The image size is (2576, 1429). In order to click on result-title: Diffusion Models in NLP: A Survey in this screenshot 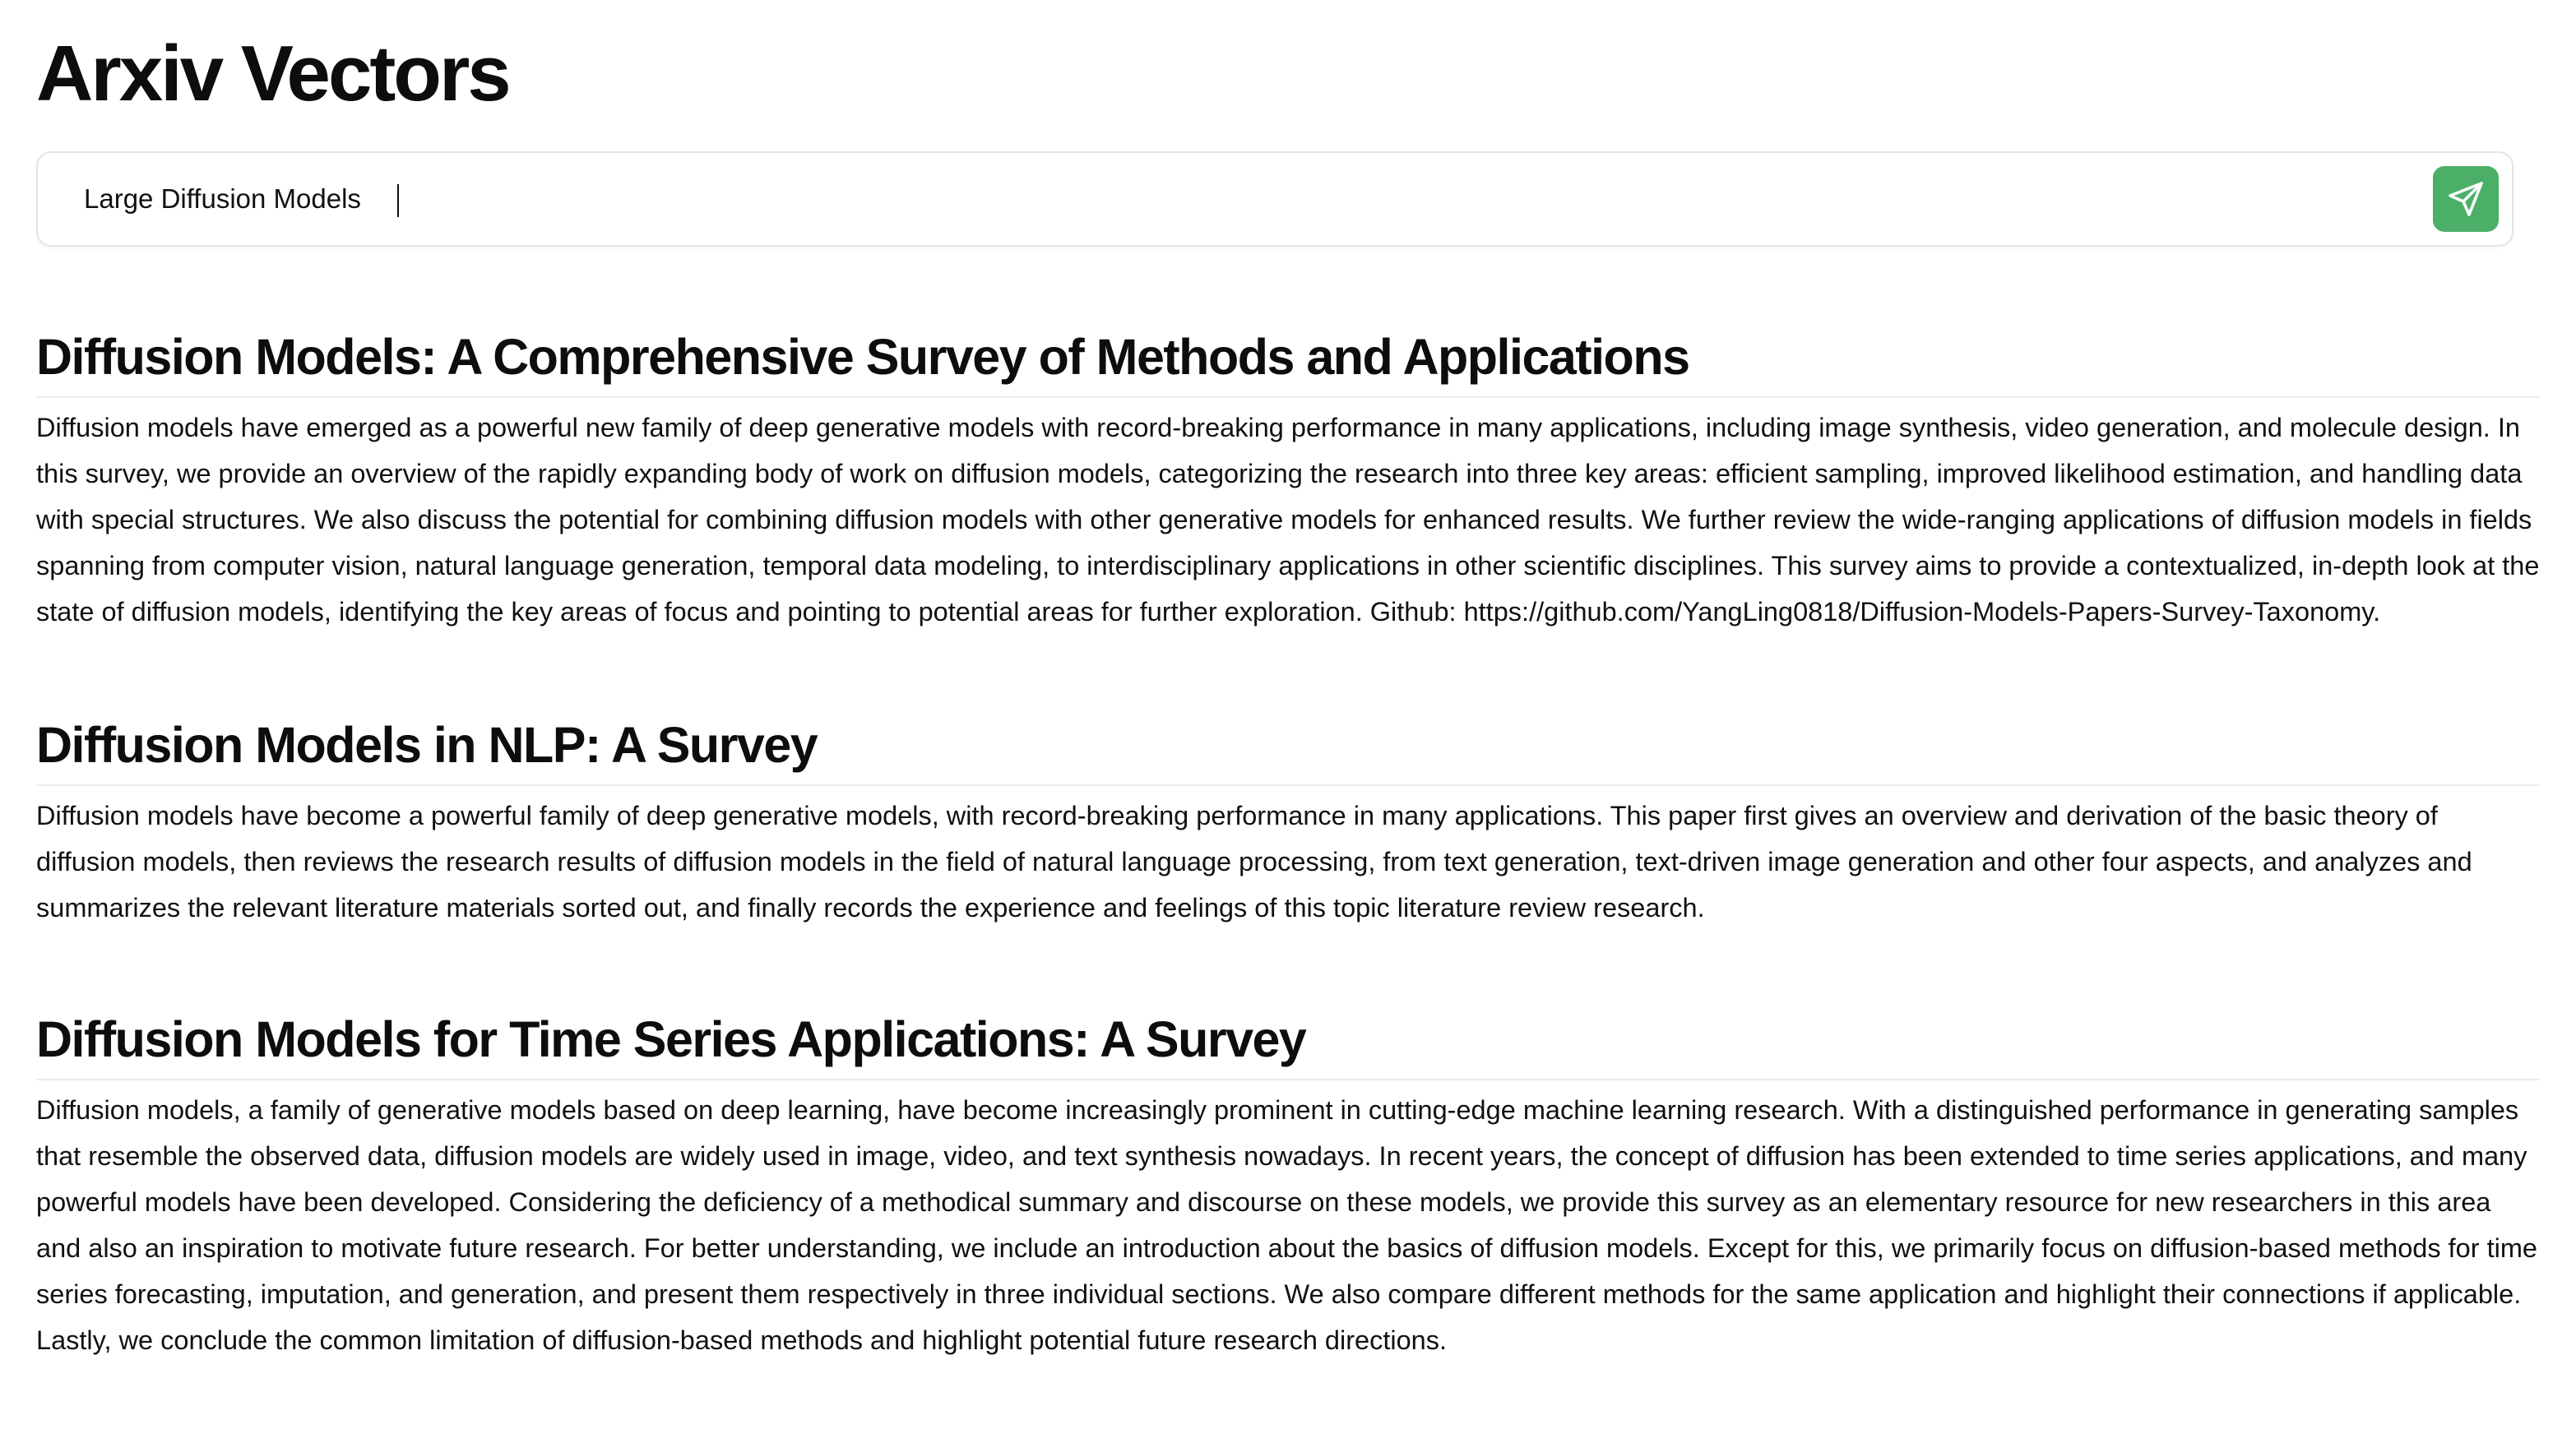, I will do `click(1288, 752)`.